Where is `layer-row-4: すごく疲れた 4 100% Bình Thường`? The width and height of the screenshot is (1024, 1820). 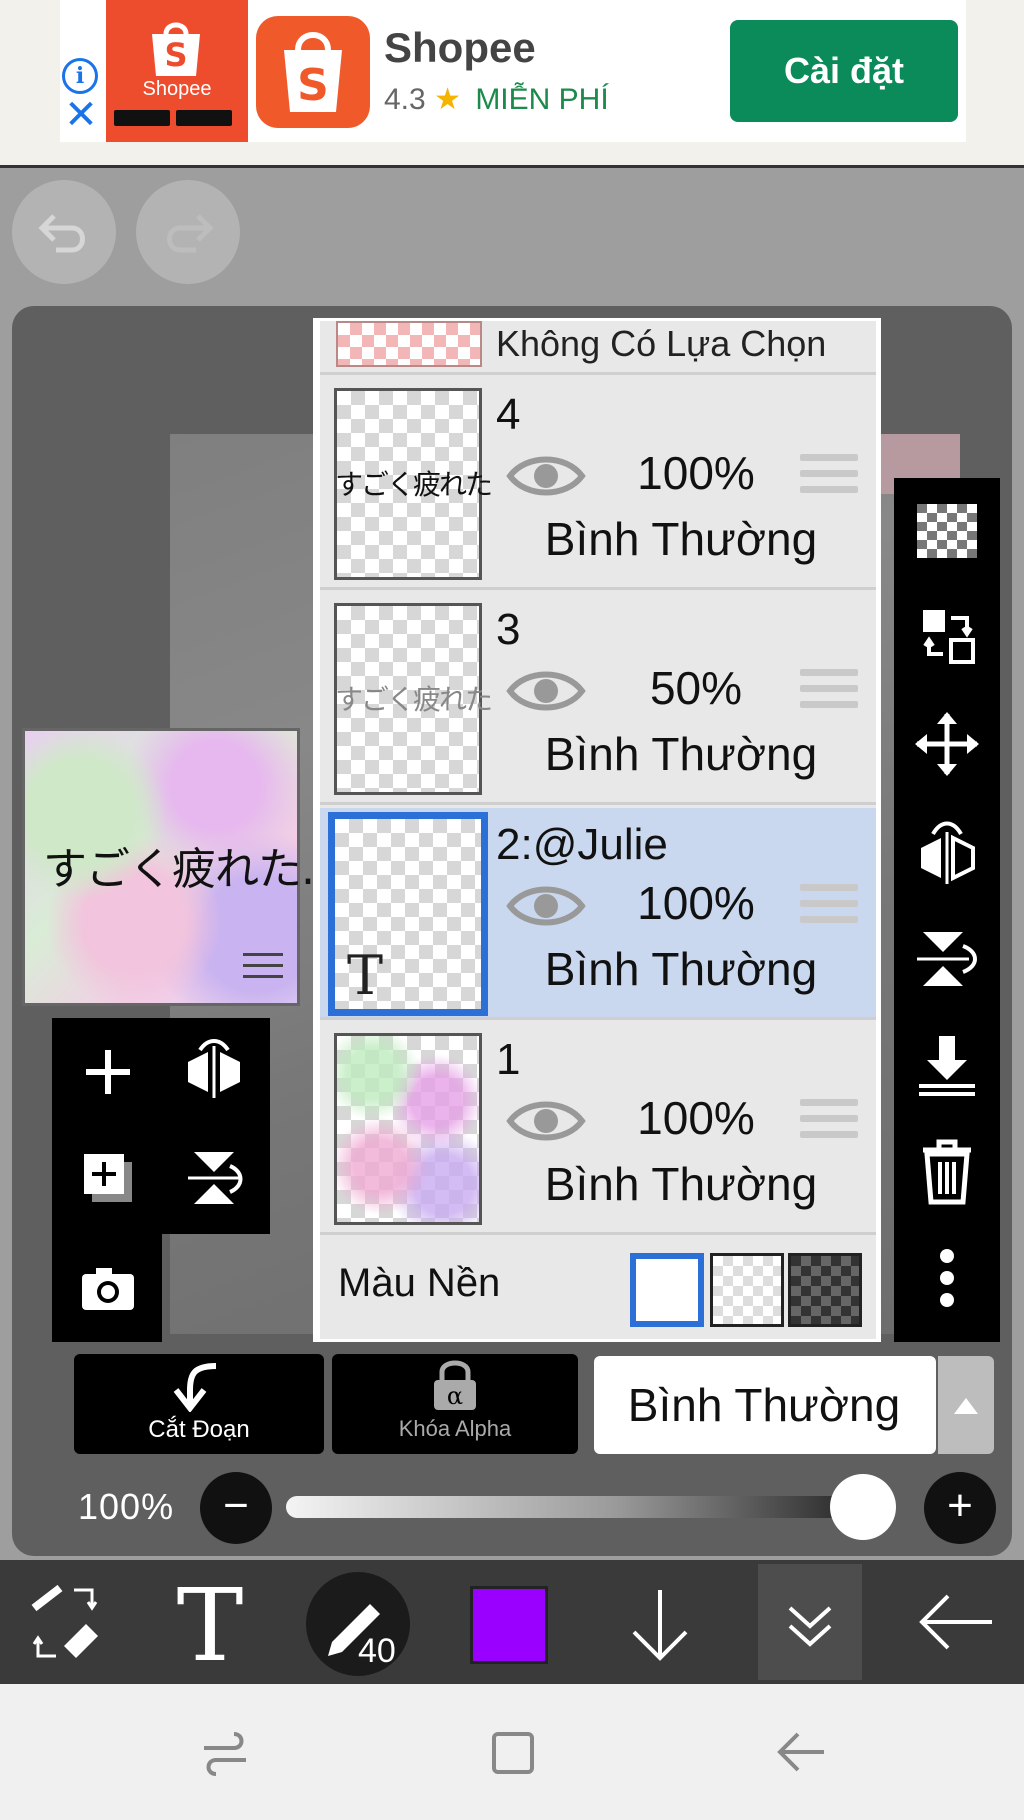
layer-row-4: すごく疲れた 4 100% Bình Thường is located at coordinates (598, 484).